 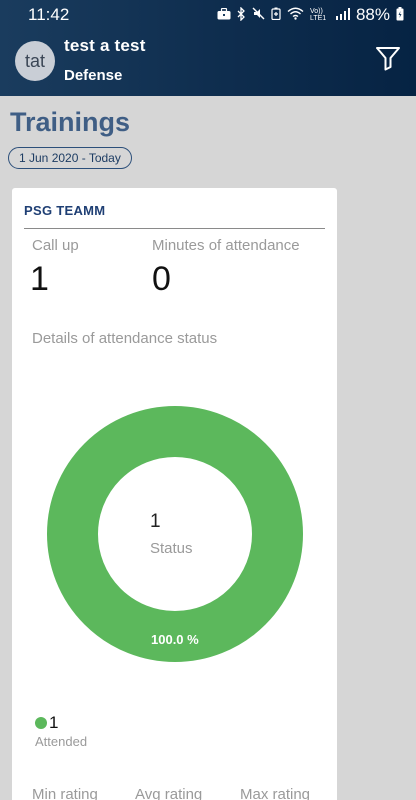 What do you see at coordinates (155, 521) in the screenshot?
I see `donut-center-value: 1` at bounding box center [155, 521].